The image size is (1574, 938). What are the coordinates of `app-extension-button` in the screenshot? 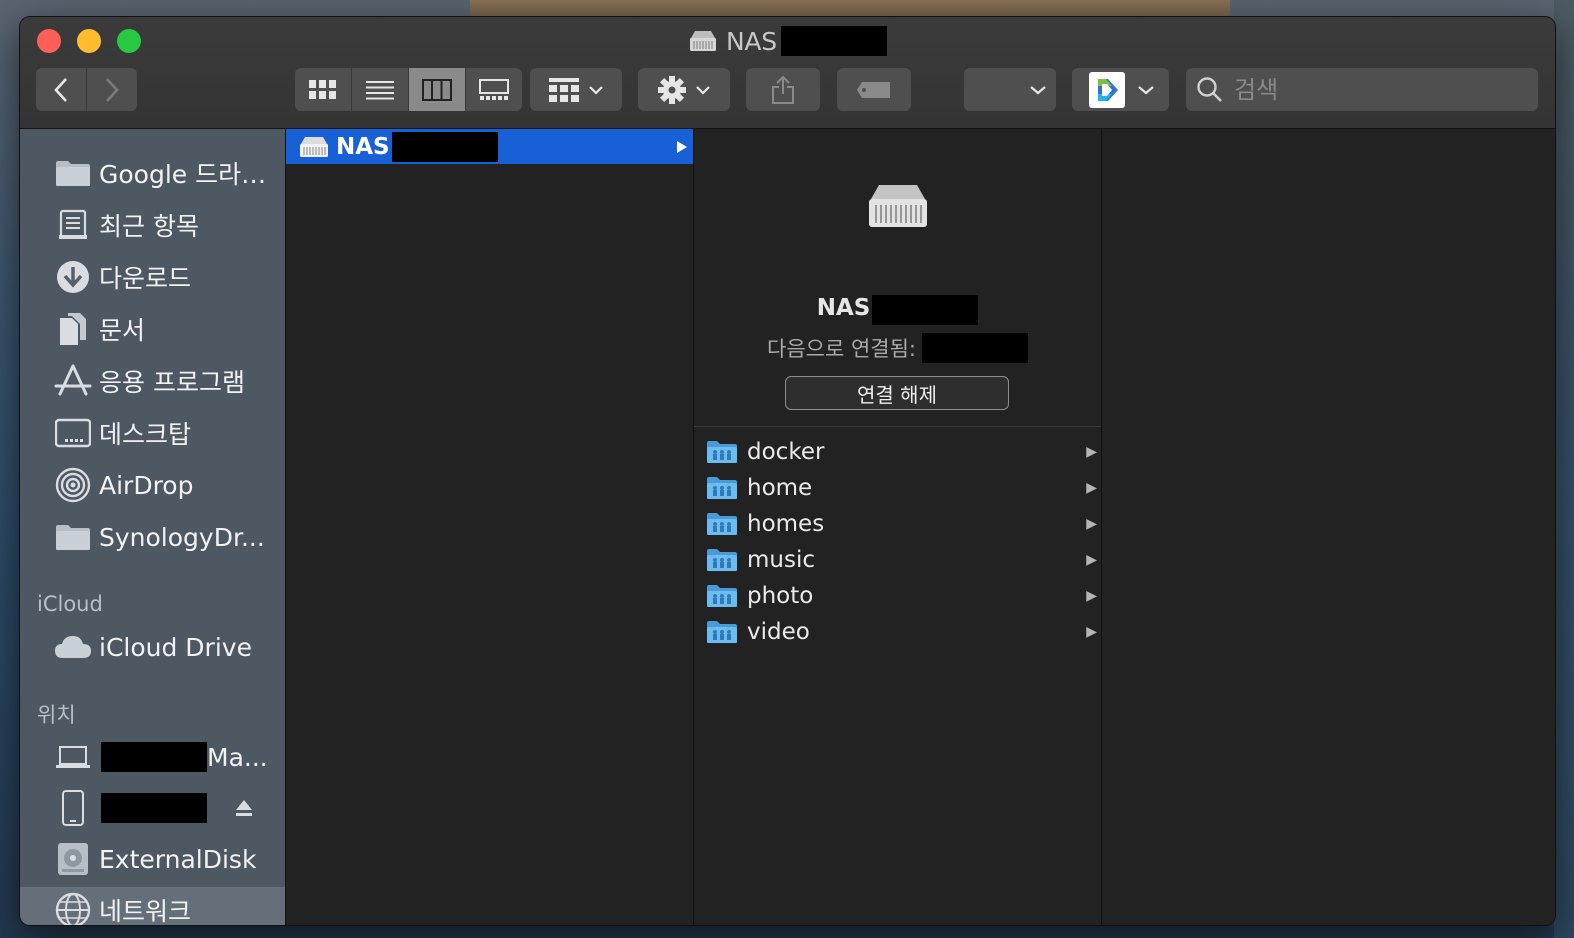 It's located at (1120, 89).